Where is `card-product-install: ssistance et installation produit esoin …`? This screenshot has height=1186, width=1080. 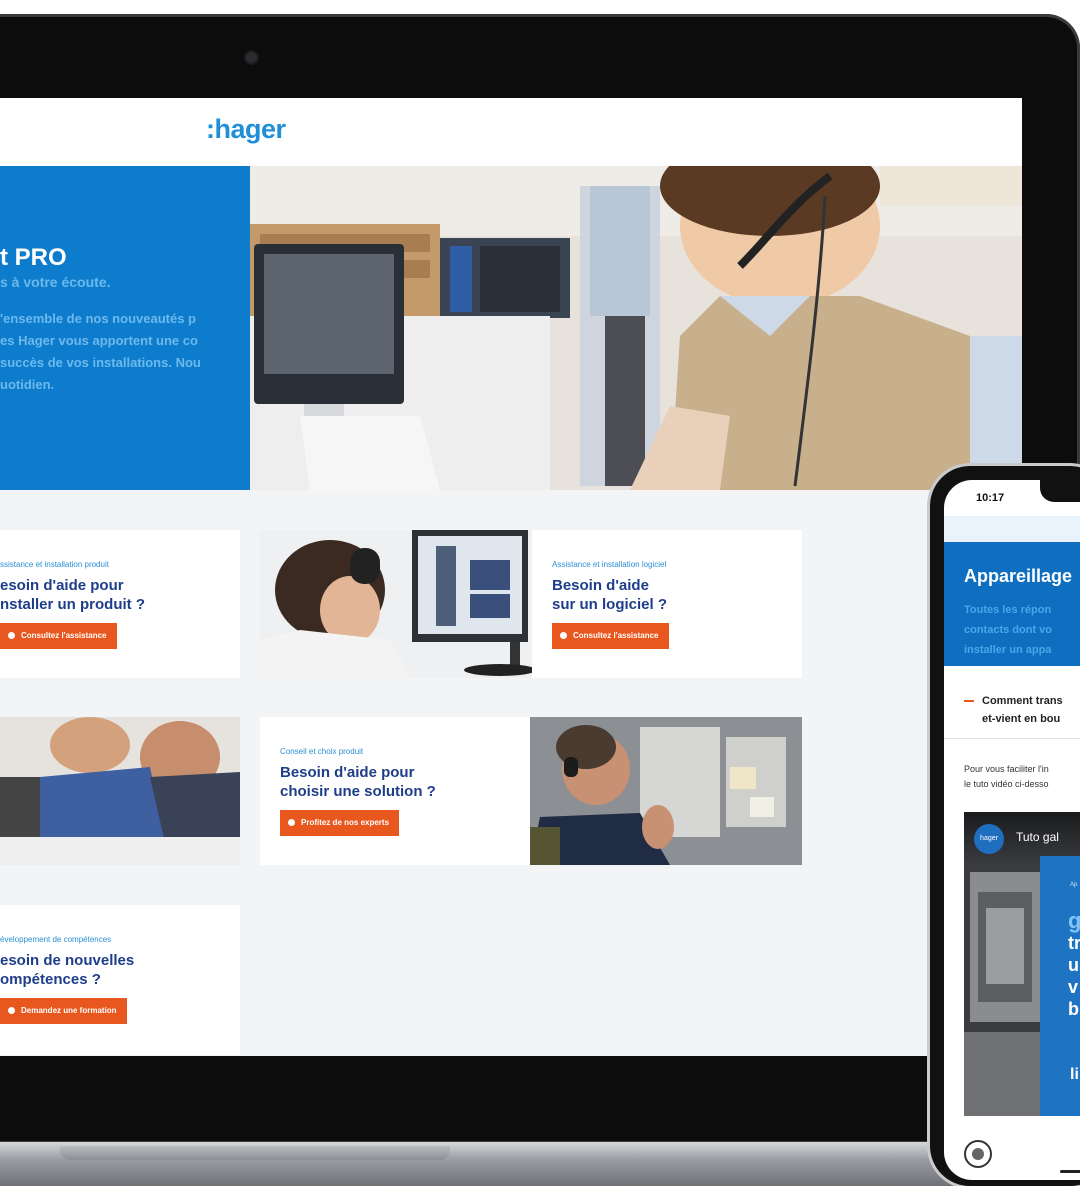
card-product-install: ssistance et installation produit esoin … is located at coordinates (120, 604).